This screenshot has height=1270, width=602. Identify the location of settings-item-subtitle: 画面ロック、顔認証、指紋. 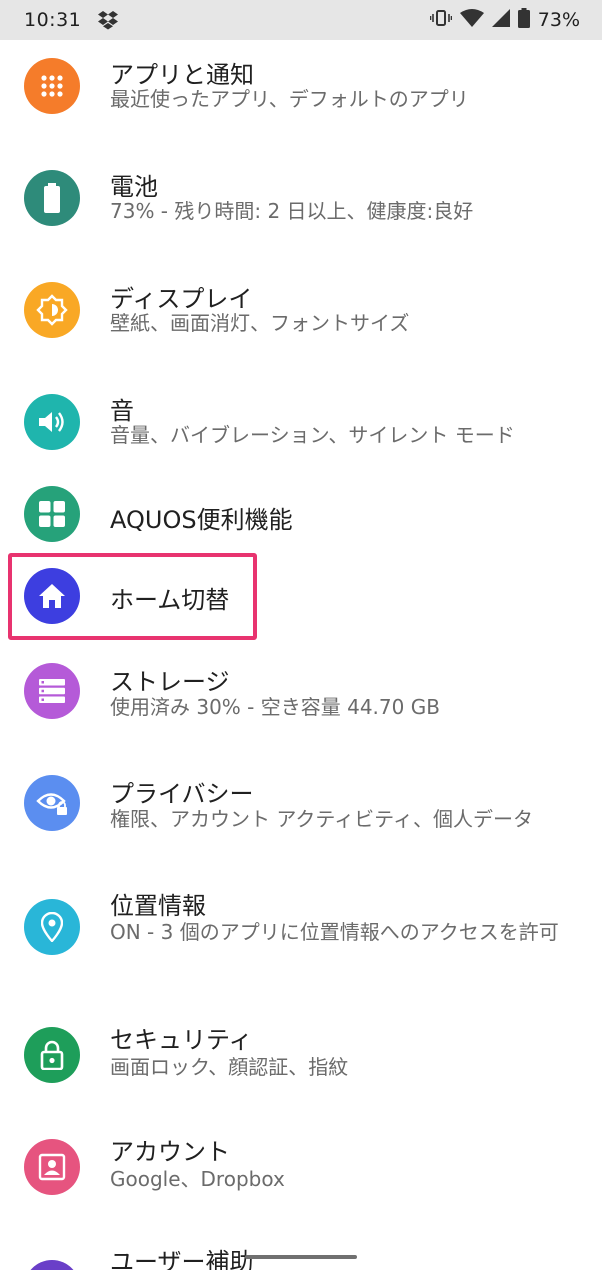
(229, 1067).